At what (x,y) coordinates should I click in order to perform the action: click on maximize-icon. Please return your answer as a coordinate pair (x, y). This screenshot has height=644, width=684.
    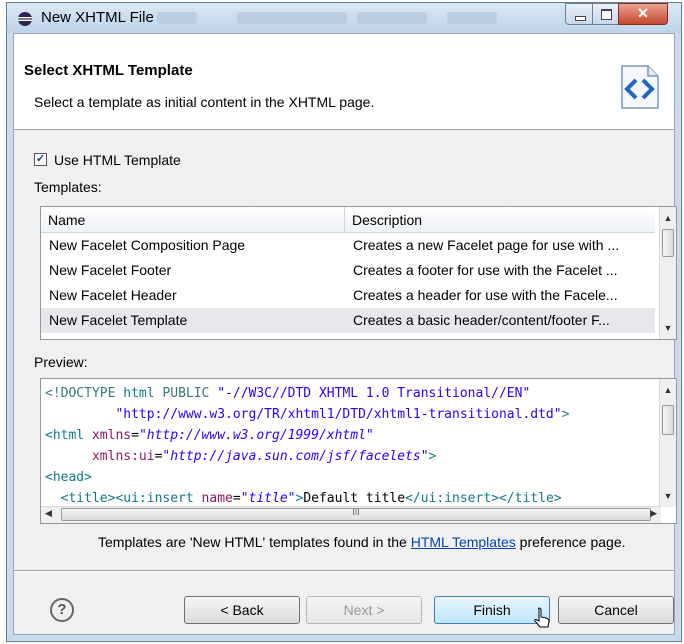
    Looking at the image, I should click on (606, 14).